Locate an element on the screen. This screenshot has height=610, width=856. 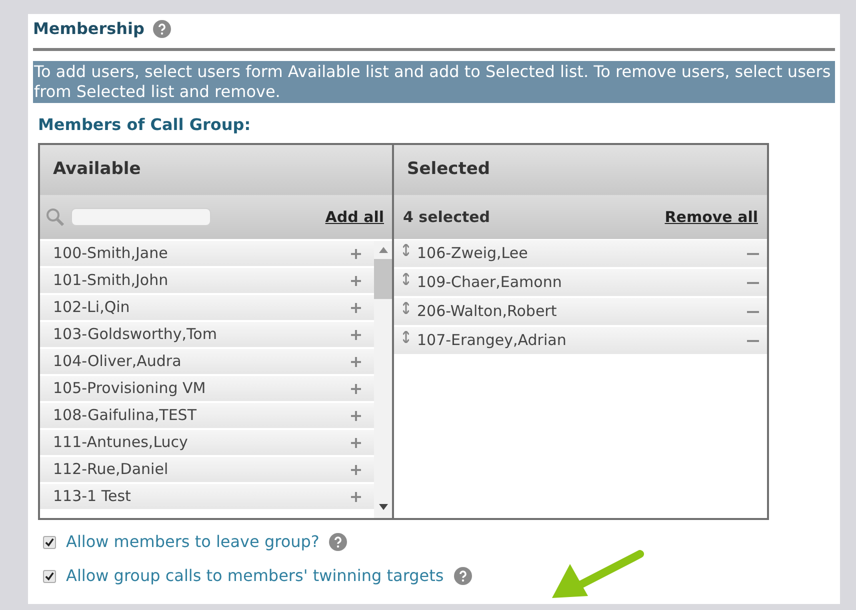
available-item: 105-Provisioning VM is located at coordinates (207, 388).